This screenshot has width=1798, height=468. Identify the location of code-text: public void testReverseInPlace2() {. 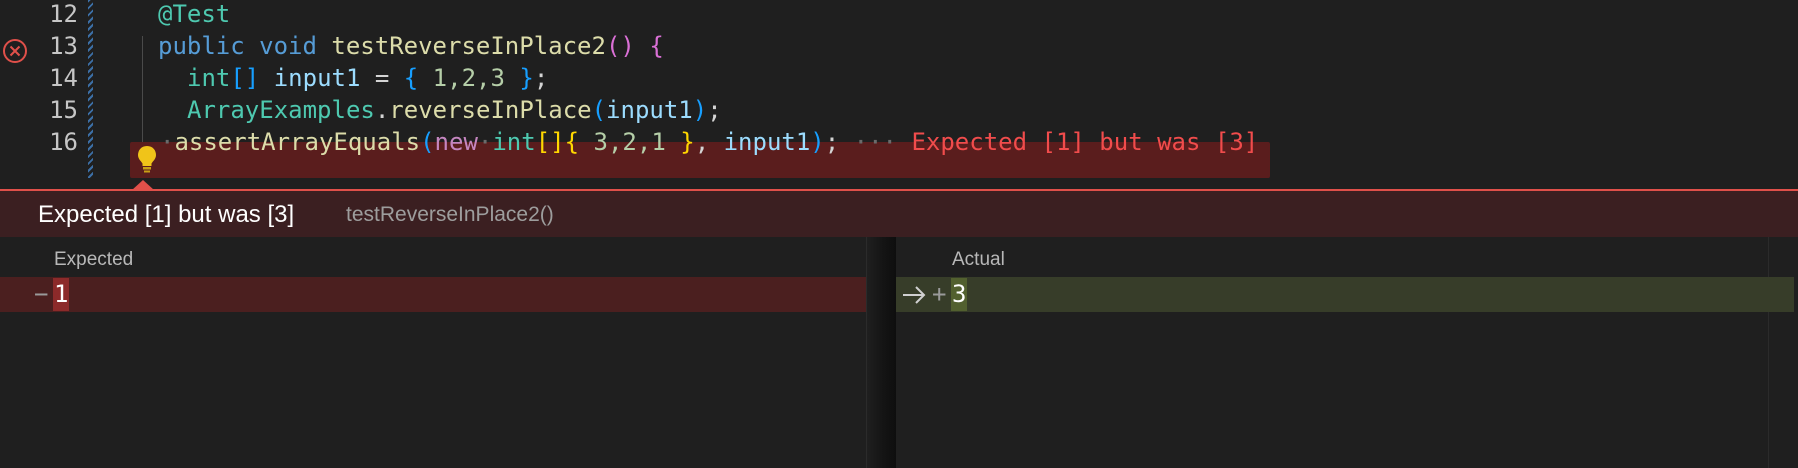
(411, 46).